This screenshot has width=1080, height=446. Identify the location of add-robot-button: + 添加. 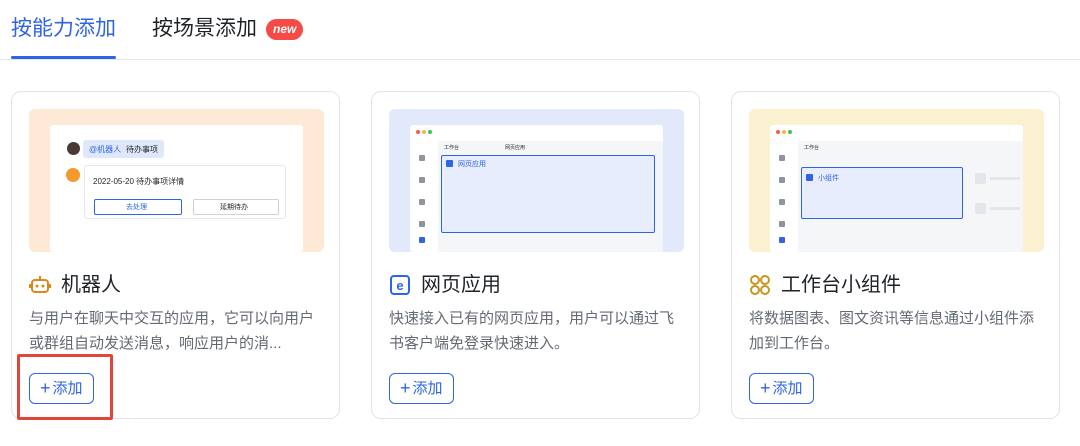
(61, 388).